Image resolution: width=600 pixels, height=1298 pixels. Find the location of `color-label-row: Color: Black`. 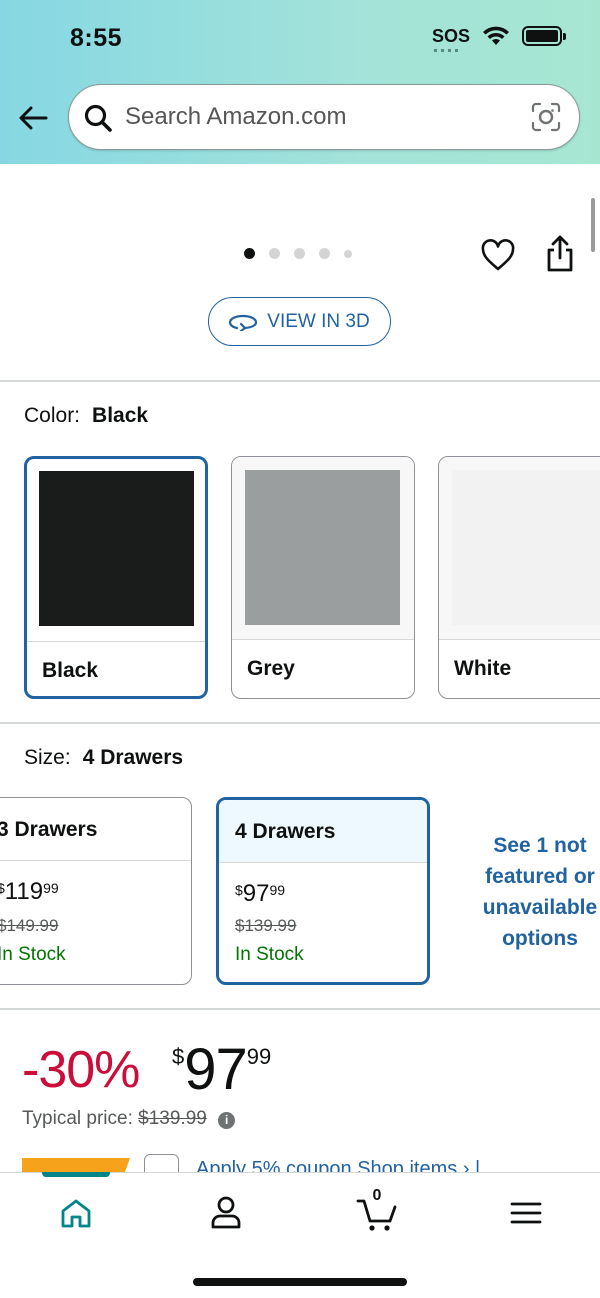

color-label-row: Color: Black is located at coordinates (86, 416).